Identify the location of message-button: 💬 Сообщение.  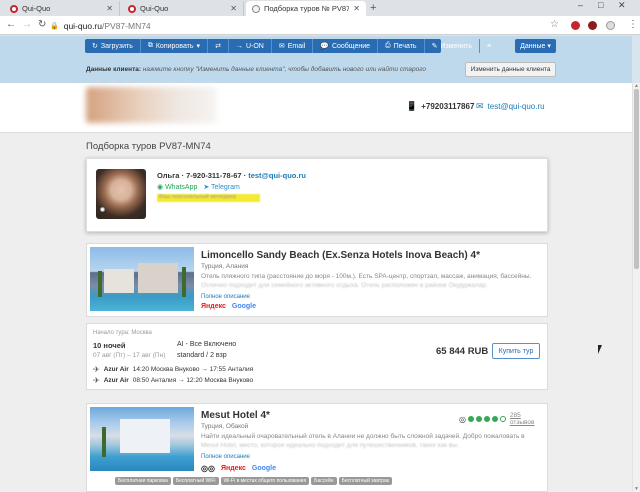
(346, 46).